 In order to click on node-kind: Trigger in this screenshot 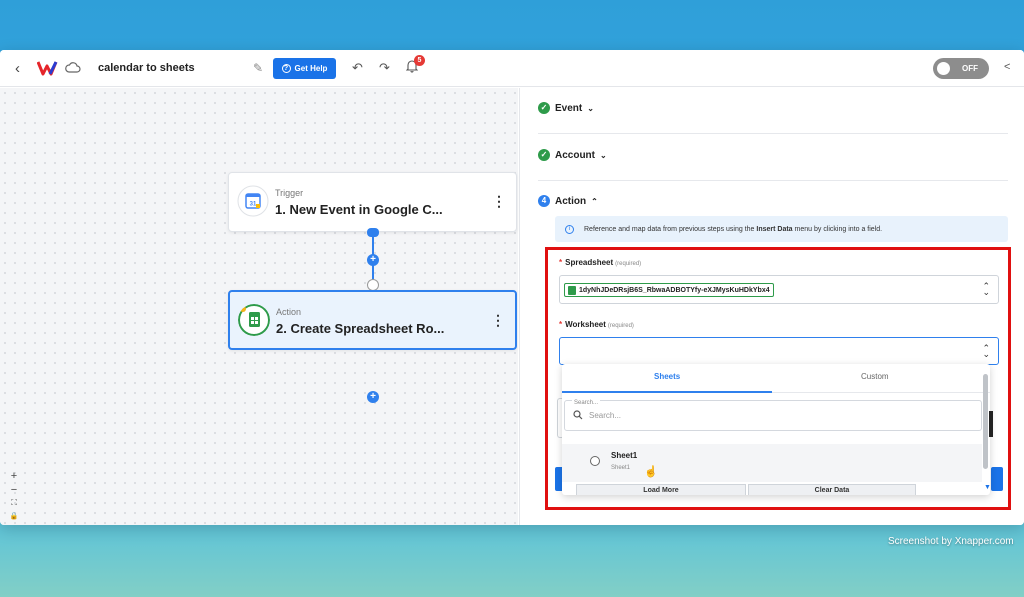, I will do `click(289, 193)`.